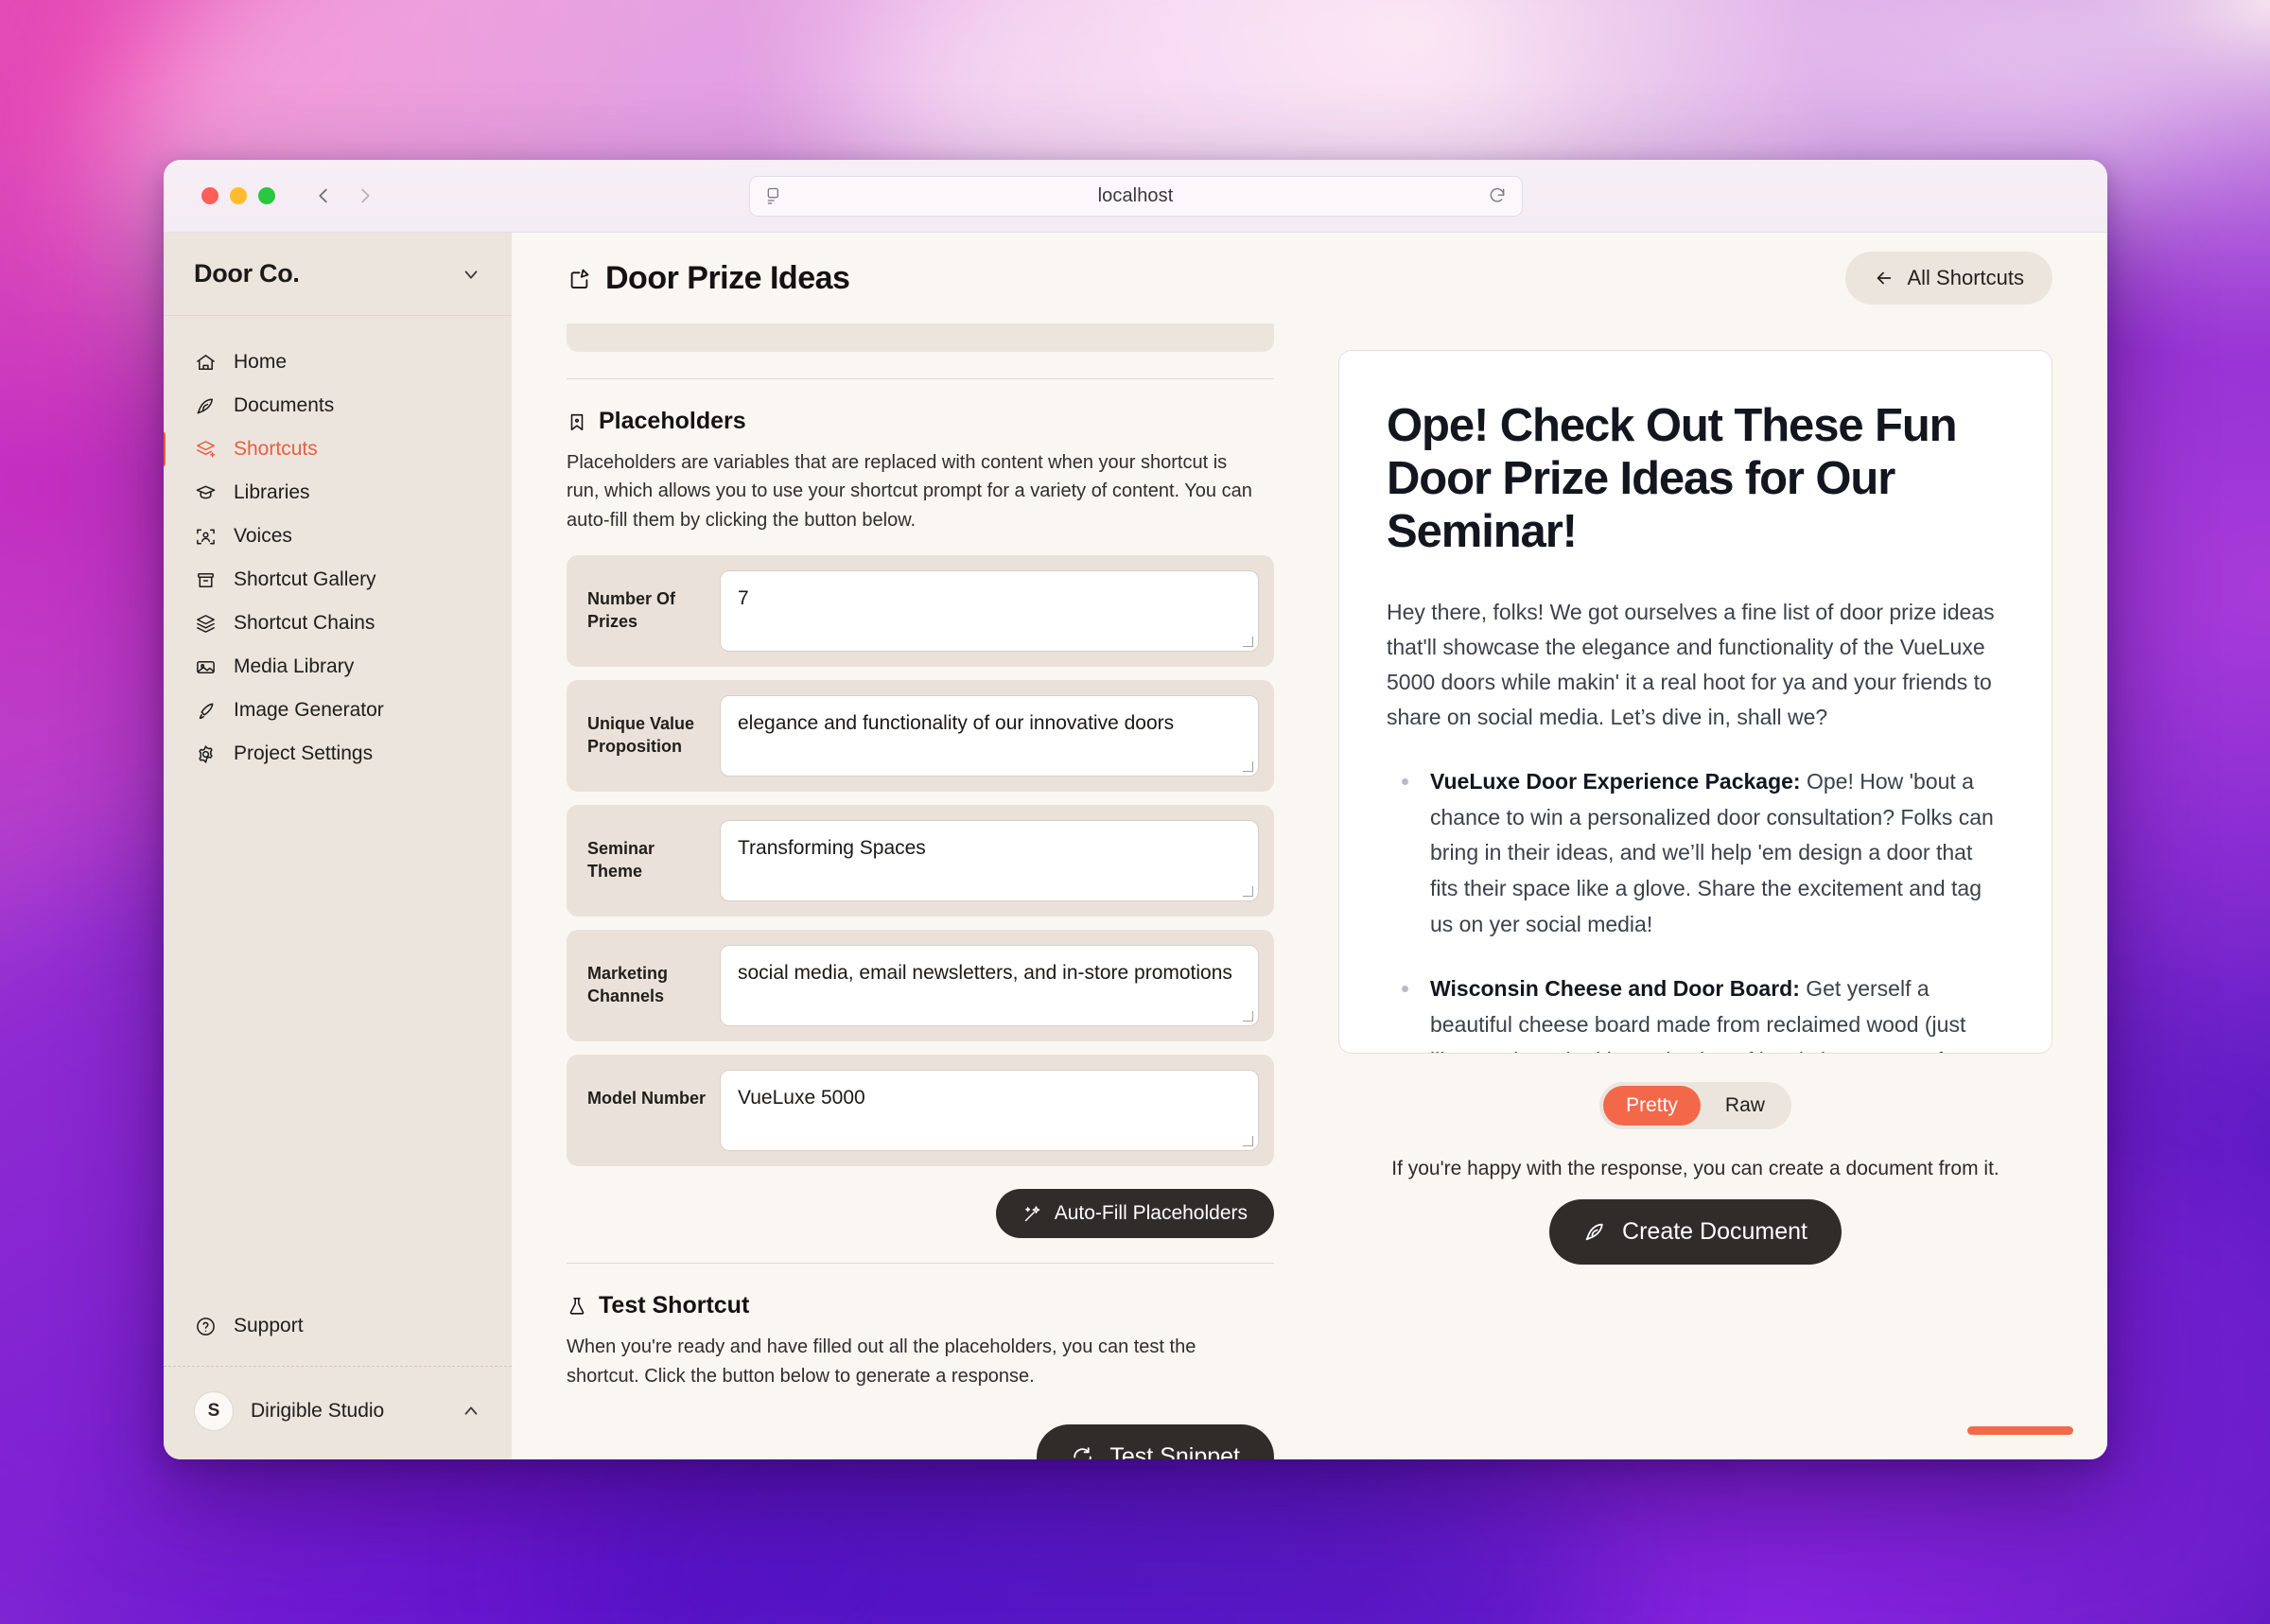 This screenshot has width=2270, height=1624. I want to click on auto-fill-placeholders-button: Auto-Fill Placeholders, so click(1134, 1214).